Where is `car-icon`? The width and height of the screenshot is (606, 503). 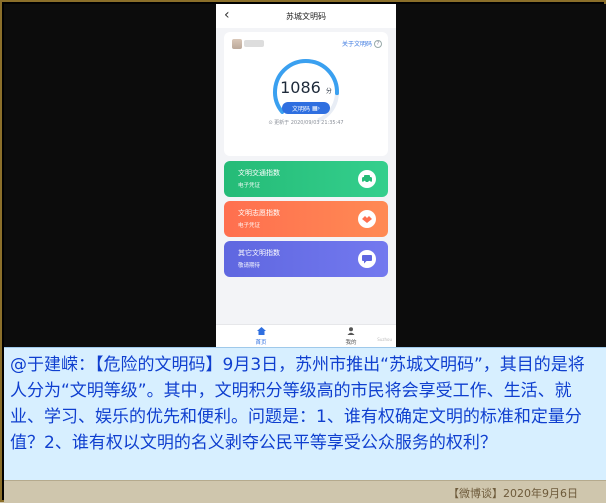
car-icon is located at coordinates (367, 179).